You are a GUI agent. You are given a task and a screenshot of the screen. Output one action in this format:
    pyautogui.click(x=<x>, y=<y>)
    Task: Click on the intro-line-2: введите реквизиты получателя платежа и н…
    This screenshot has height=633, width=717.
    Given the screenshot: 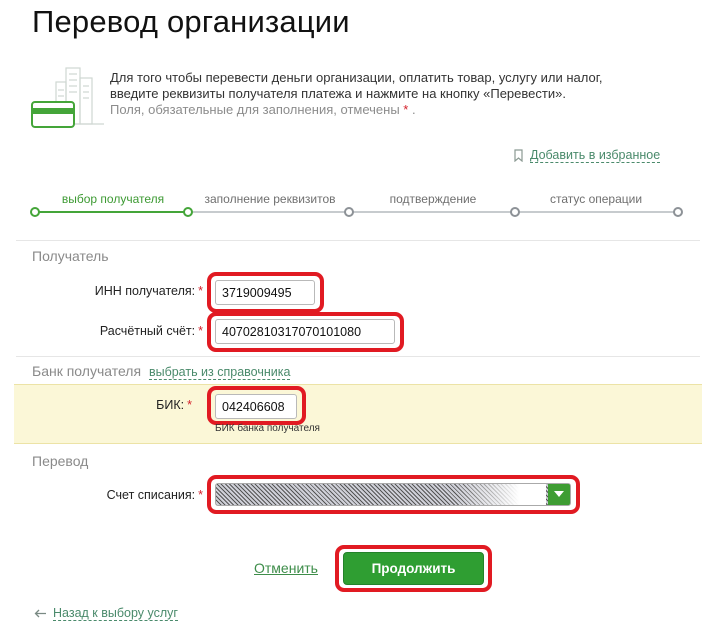 What is the action you would take?
    pyautogui.click(x=338, y=93)
    